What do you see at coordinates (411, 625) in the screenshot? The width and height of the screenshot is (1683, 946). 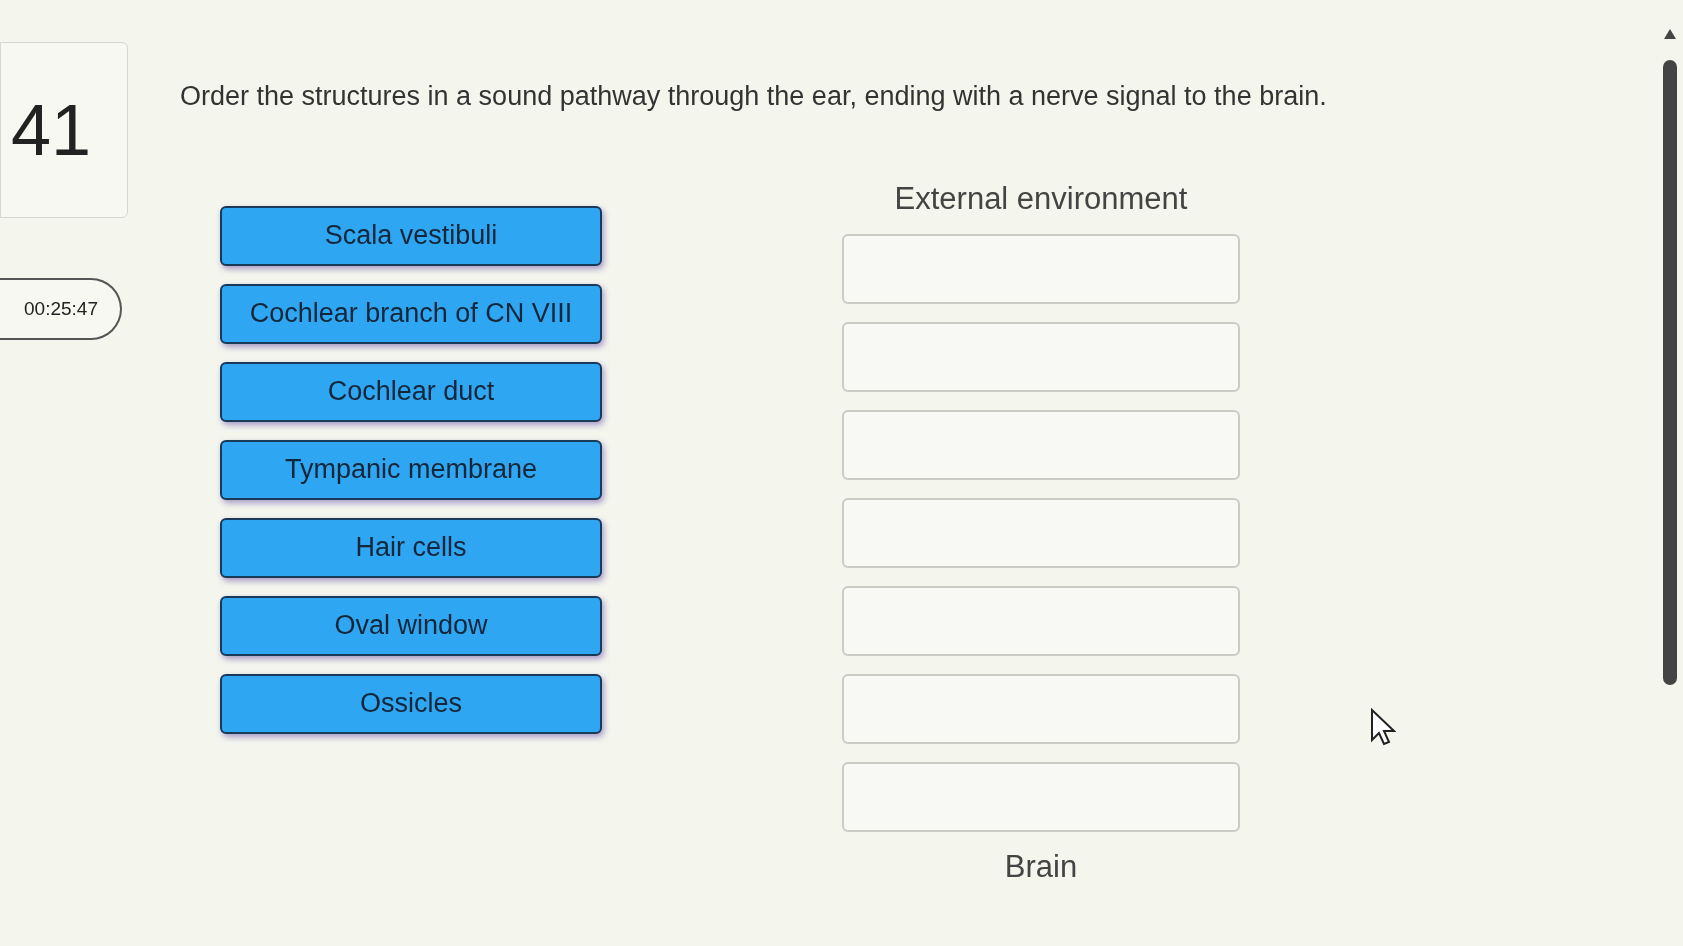 I see `draggable-choice: Oval window` at bounding box center [411, 625].